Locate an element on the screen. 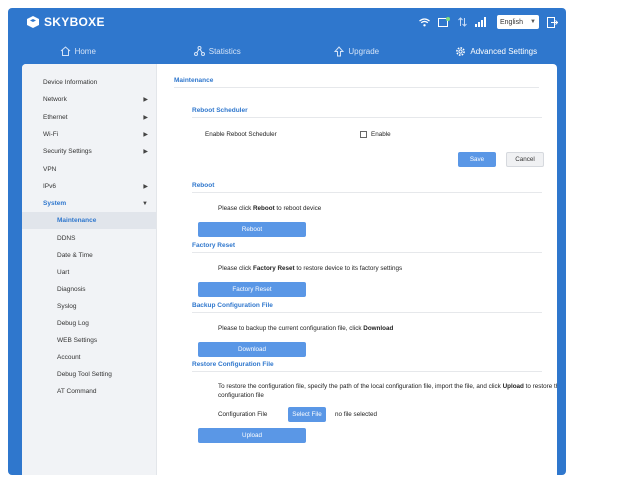  select-file-button: Select File is located at coordinates (307, 414).